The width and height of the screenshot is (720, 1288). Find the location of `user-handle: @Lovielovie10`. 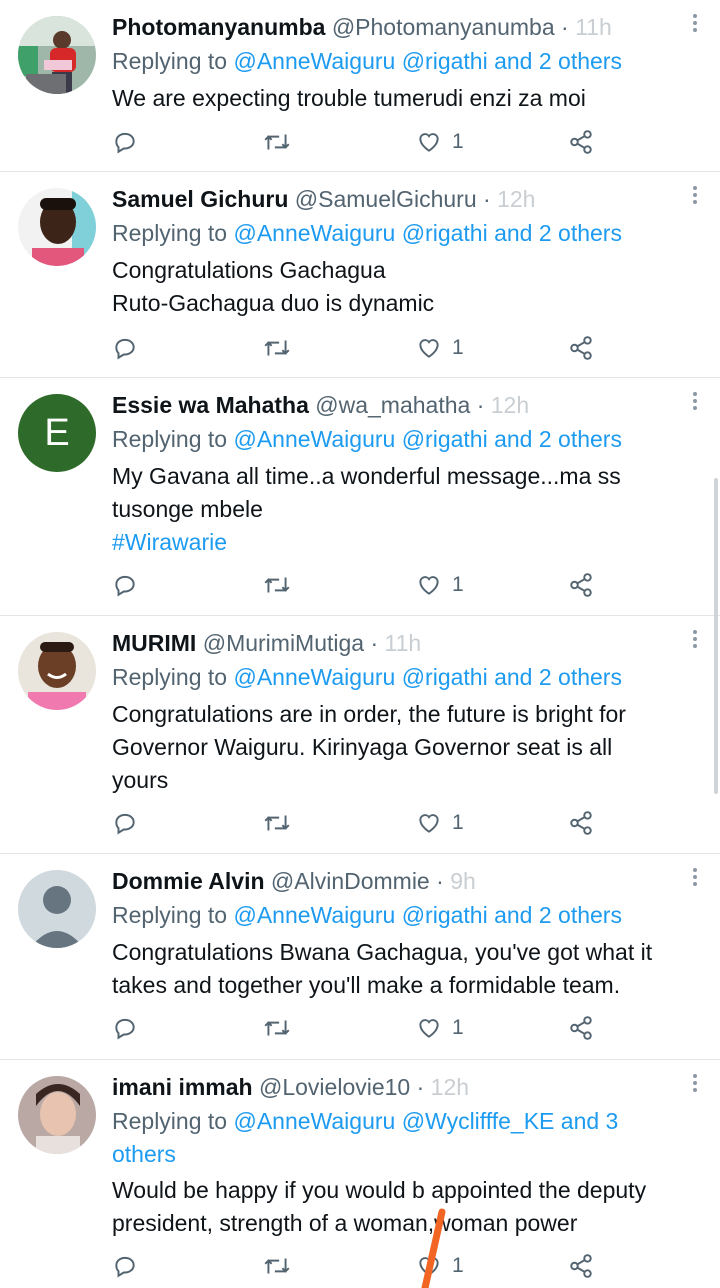

user-handle: @Lovielovie10 is located at coordinates (334, 1087).